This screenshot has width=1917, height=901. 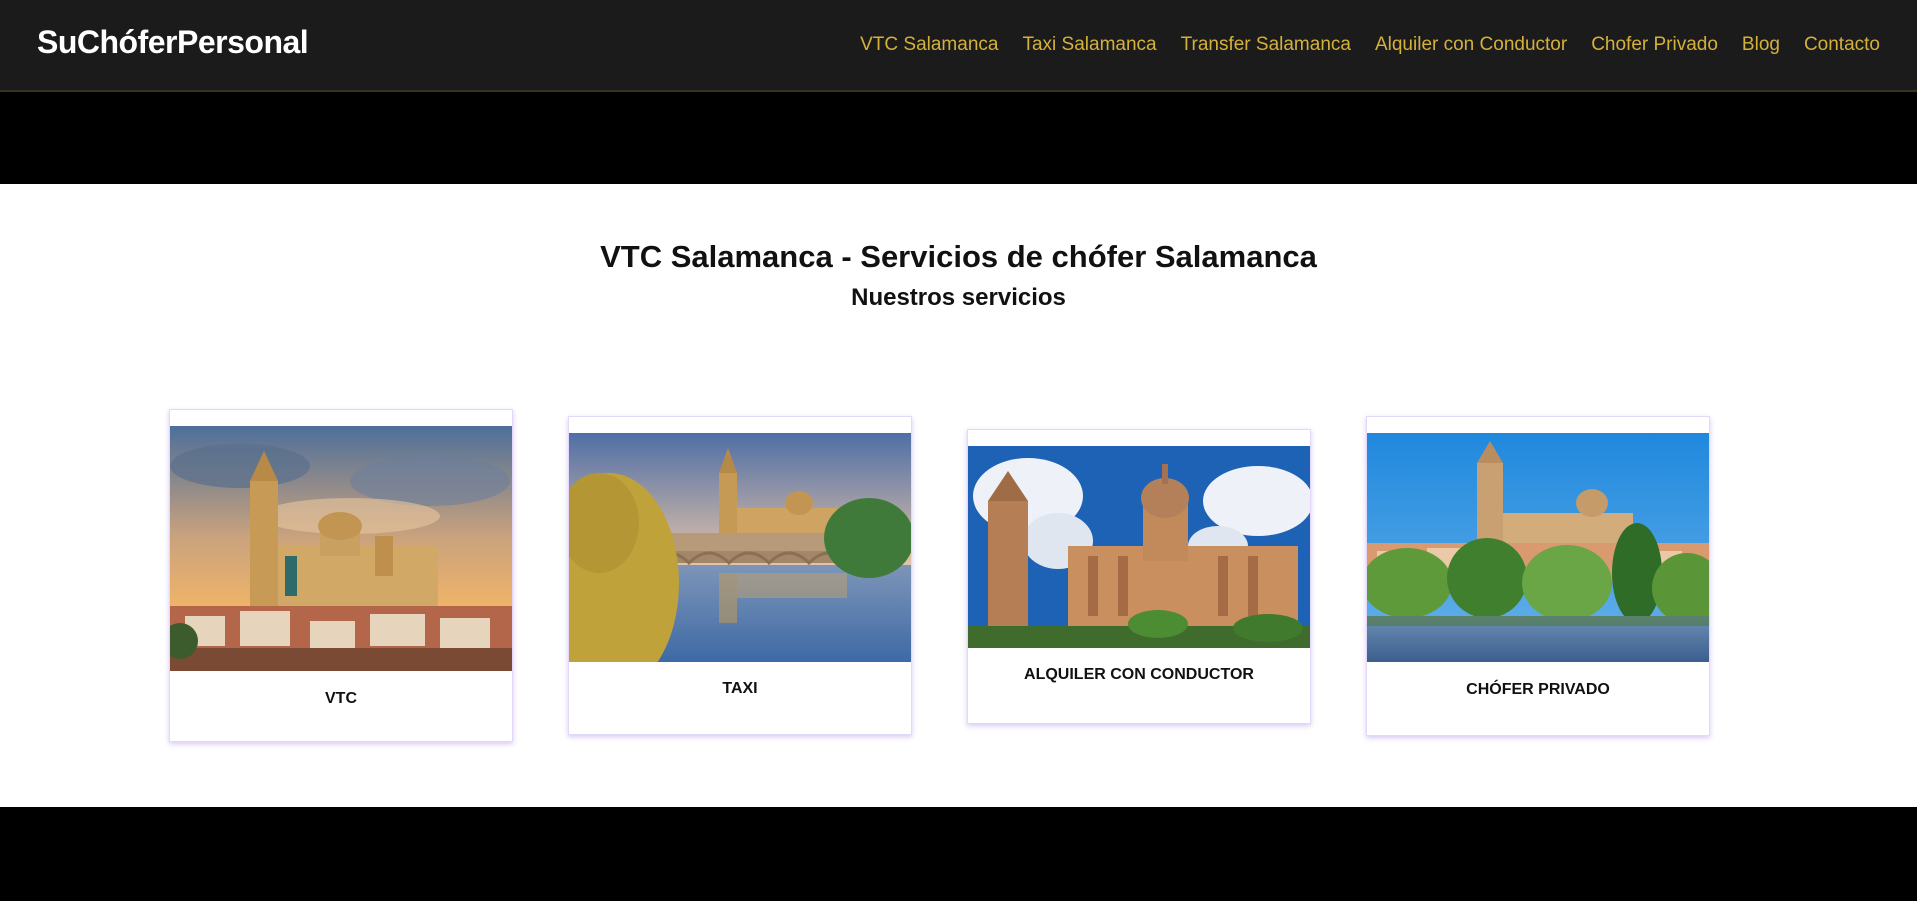 I want to click on site-logo: SuChóferPersonal, so click(x=173, y=42).